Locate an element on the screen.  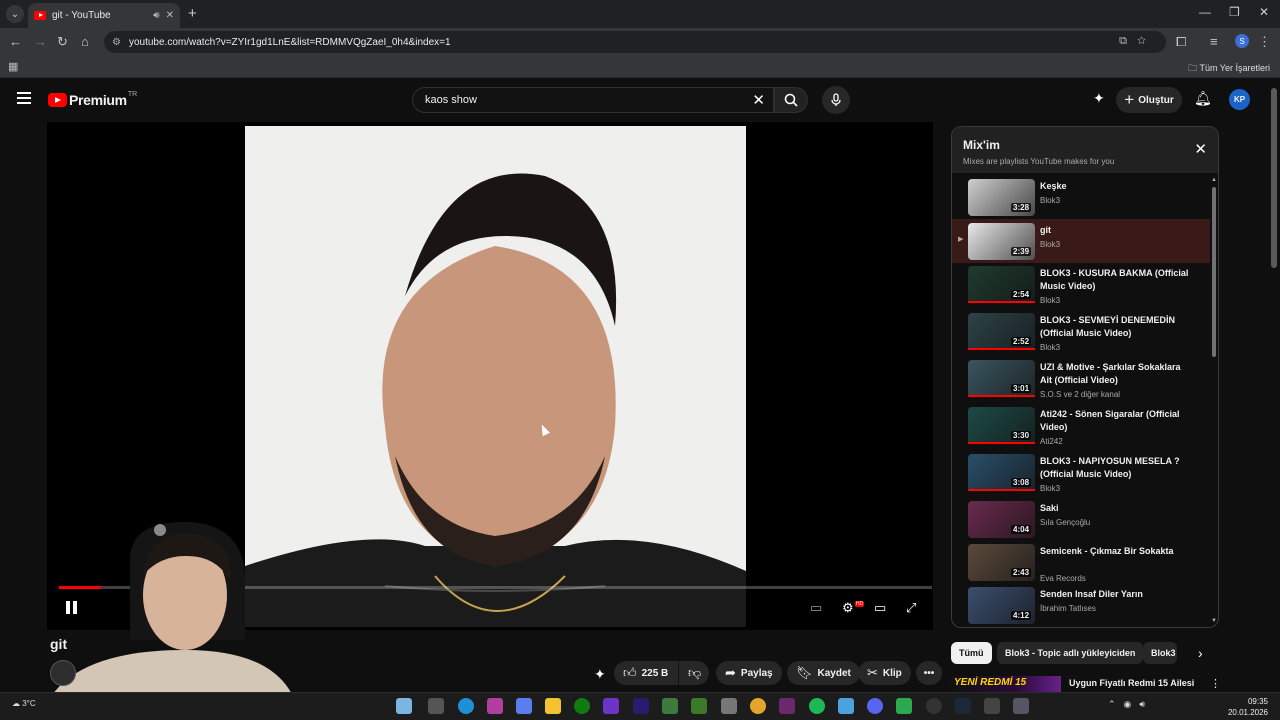
microphone-icon is located at coordinates (836, 99).